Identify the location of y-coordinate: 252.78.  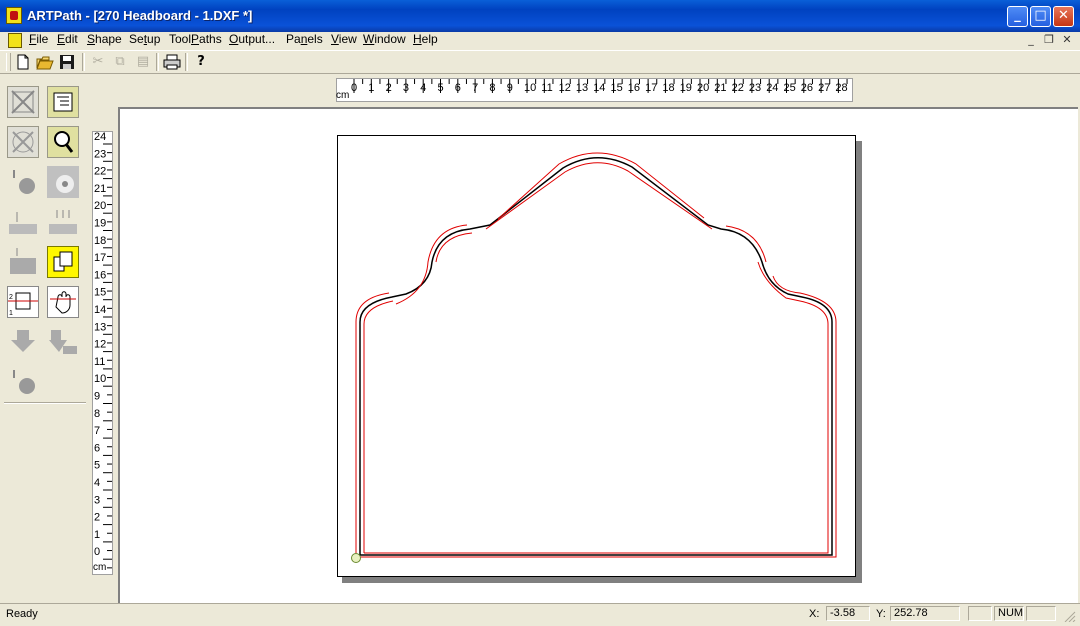
(925, 613).